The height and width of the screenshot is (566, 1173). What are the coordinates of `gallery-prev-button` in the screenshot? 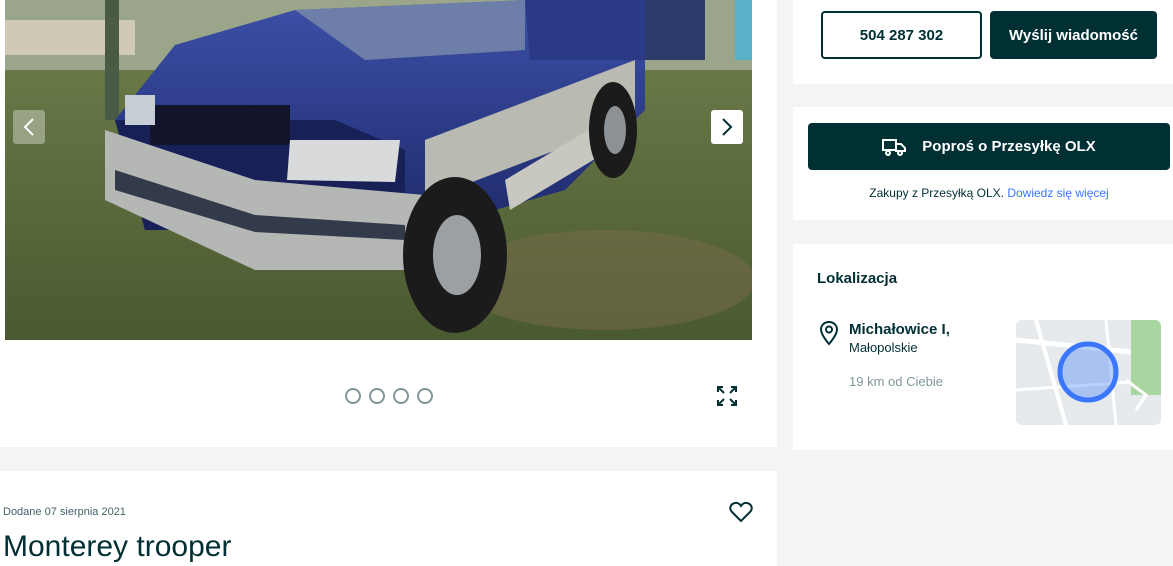 It's located at (29, 127).